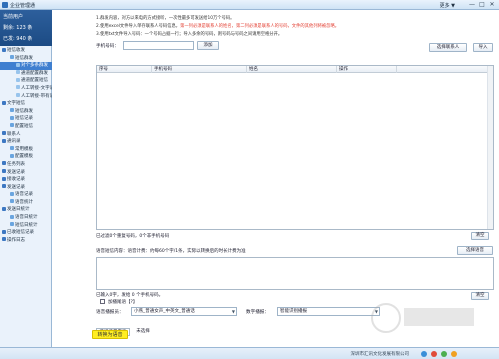 The width and height of the screenshot is (499, 359). What do you see at coordinates (295, 273) in the screenshot?
I see `voice-content-textarea` at bounding box center [295, 273].